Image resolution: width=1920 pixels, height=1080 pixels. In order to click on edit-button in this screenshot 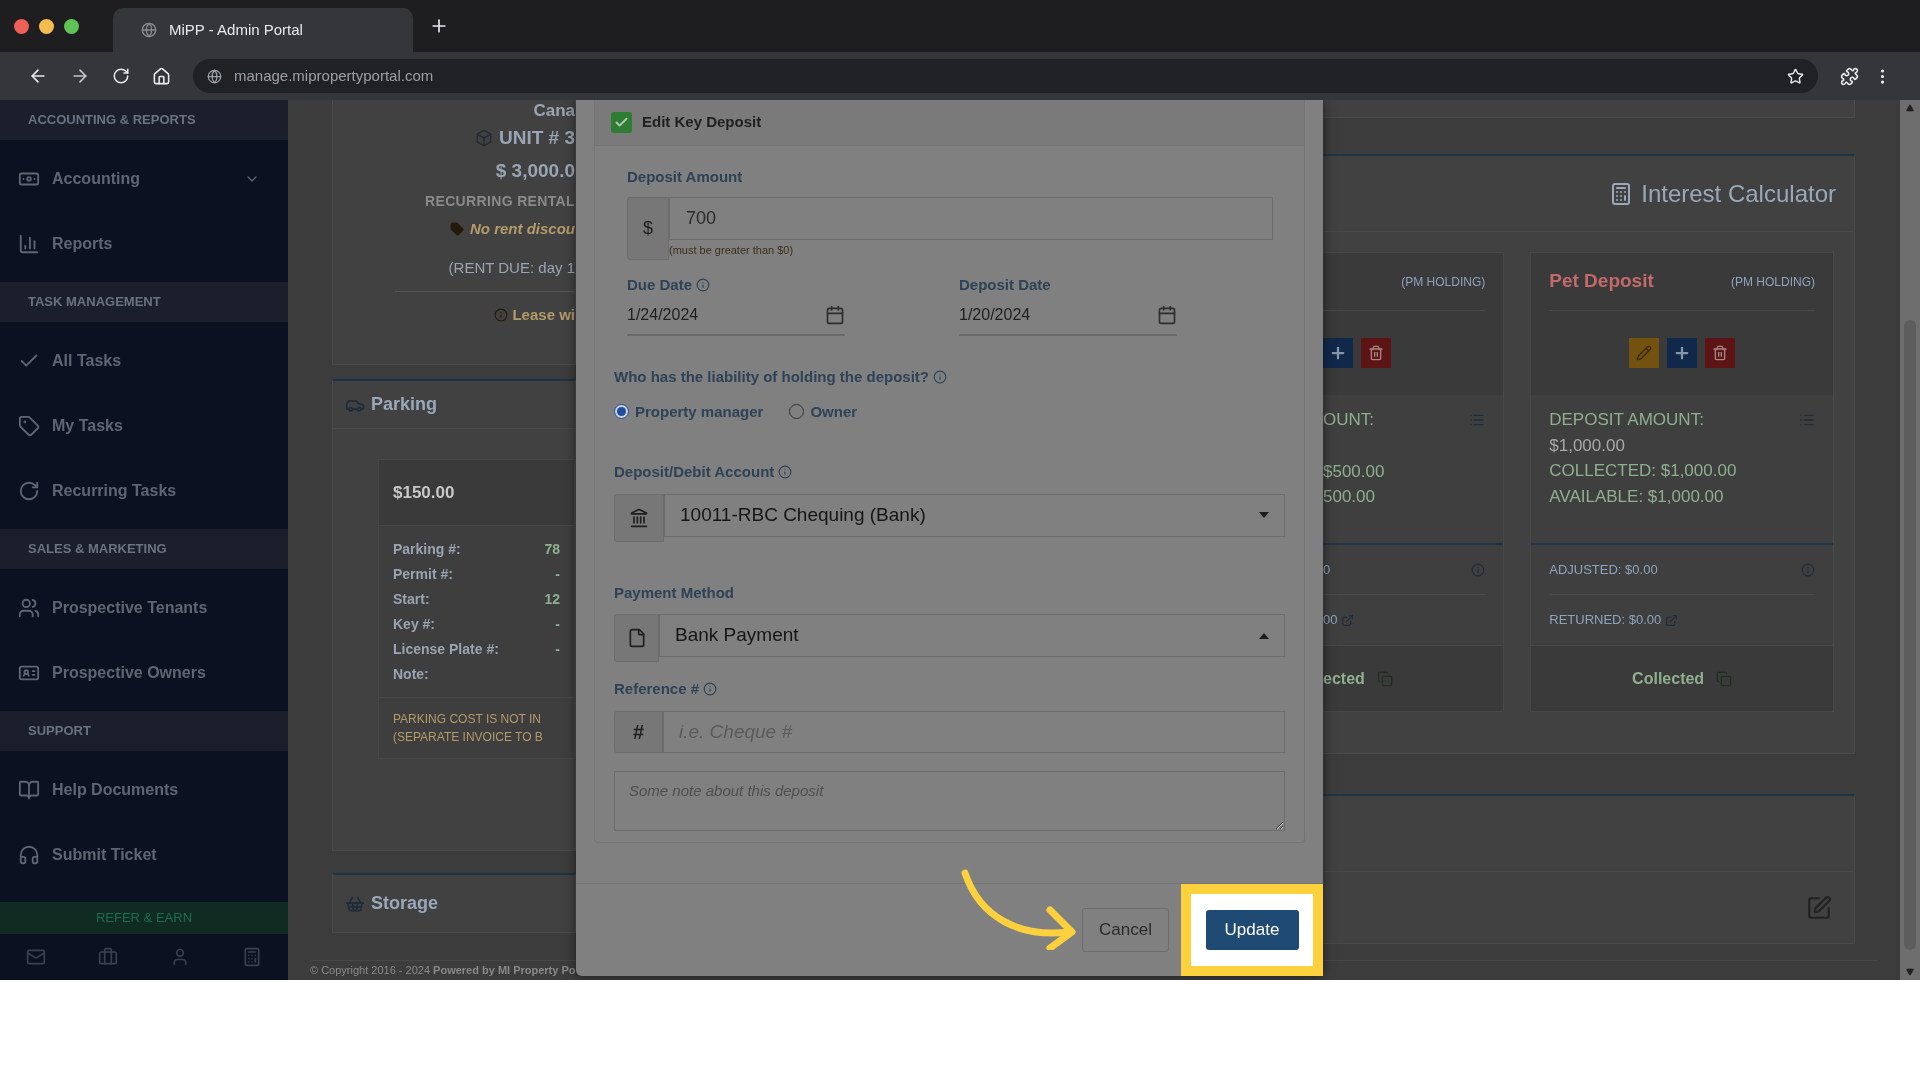, I will do `click(1644, 353)`.